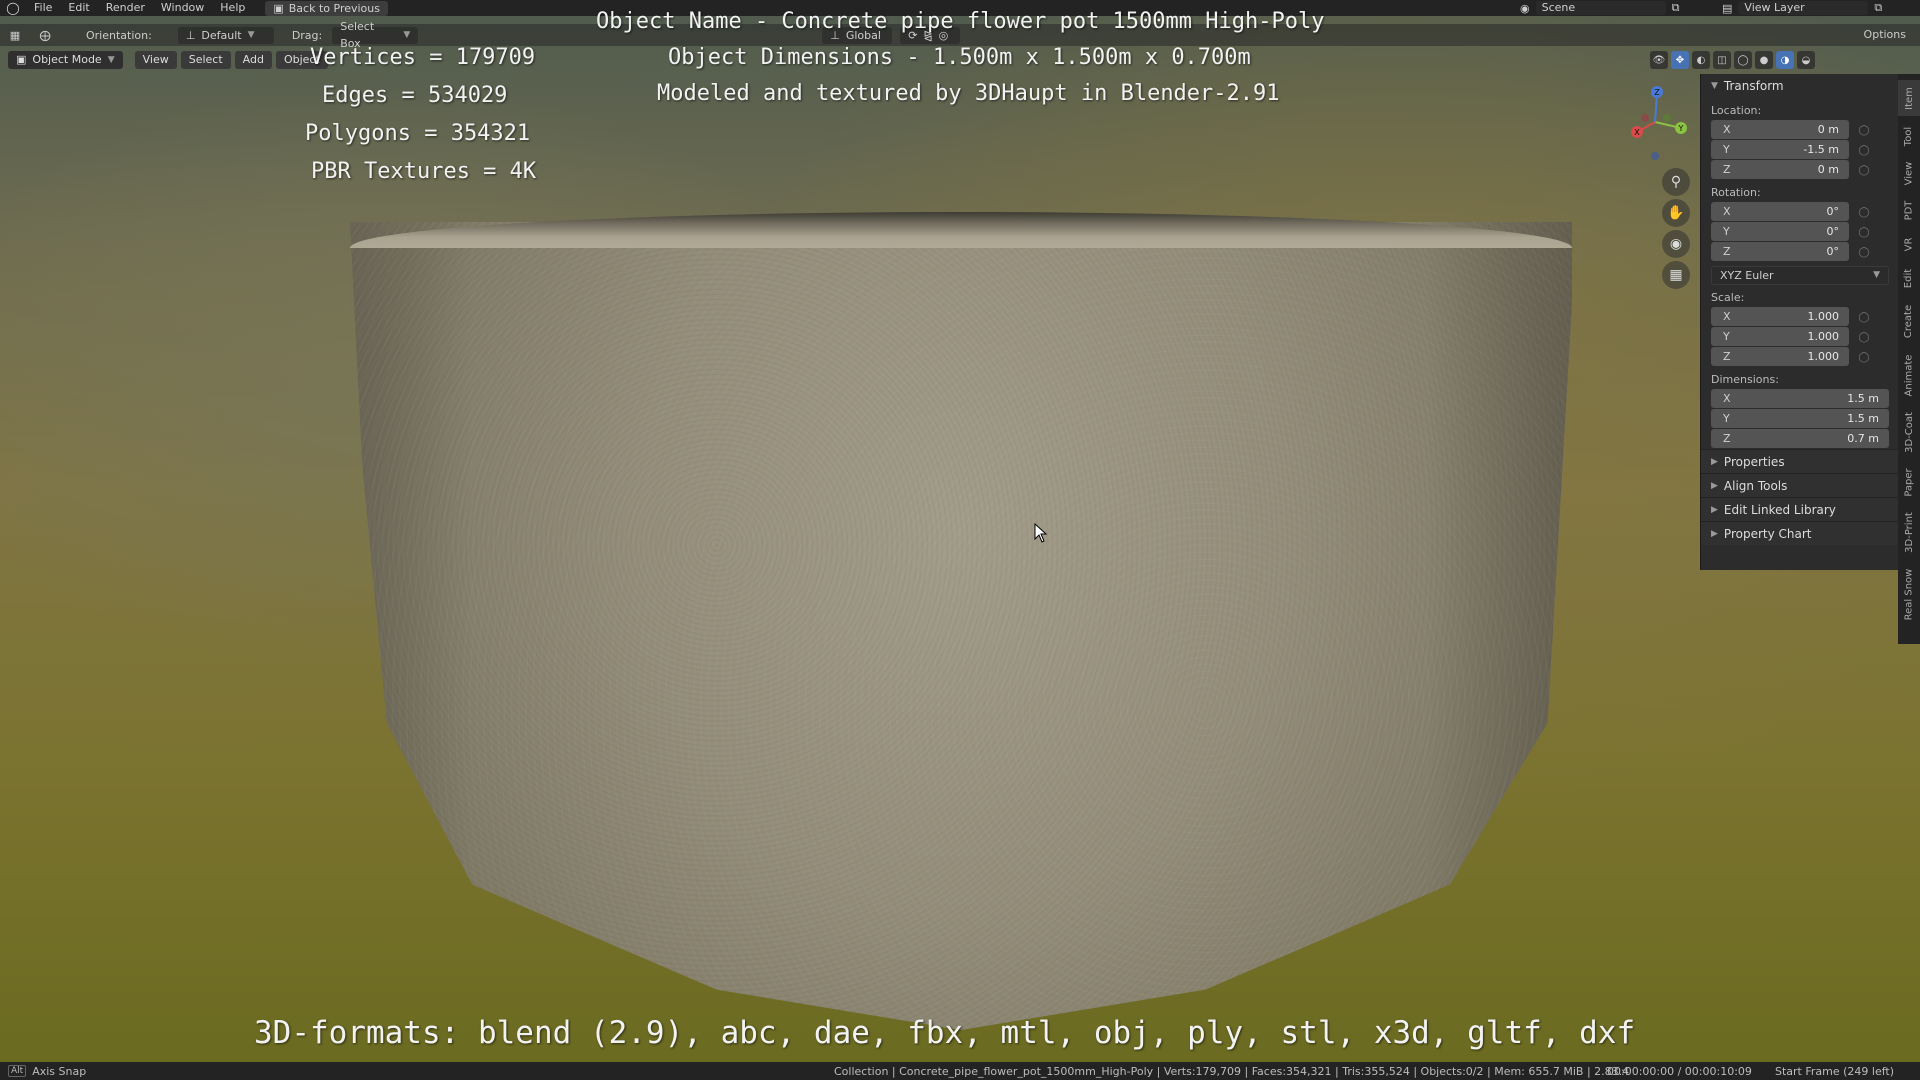 The height and width of the screenshot is (1080, 1920). I want to click on scale-z-field: Z 1.000, so click(1780, 356).